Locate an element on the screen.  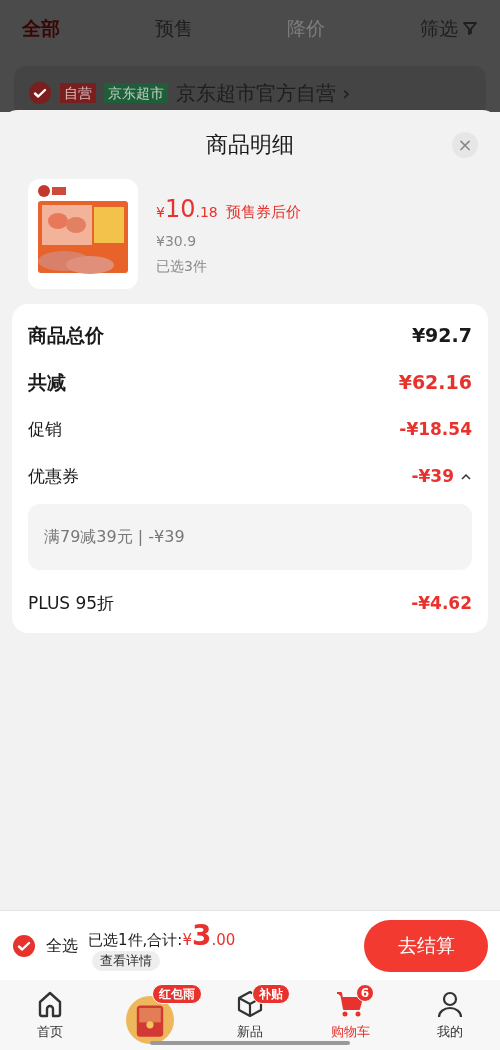
quantity-text: 已选3件 is located at coordinates (182, 266).